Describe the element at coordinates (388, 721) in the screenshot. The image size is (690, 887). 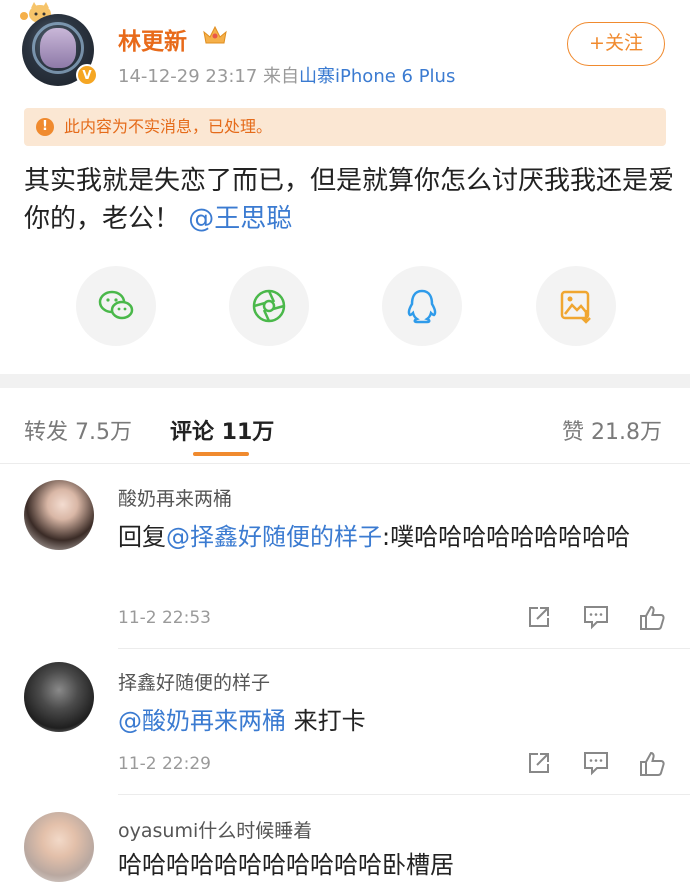
I see `comment-text: @酸奶再来两桶 来打卡` at that location.